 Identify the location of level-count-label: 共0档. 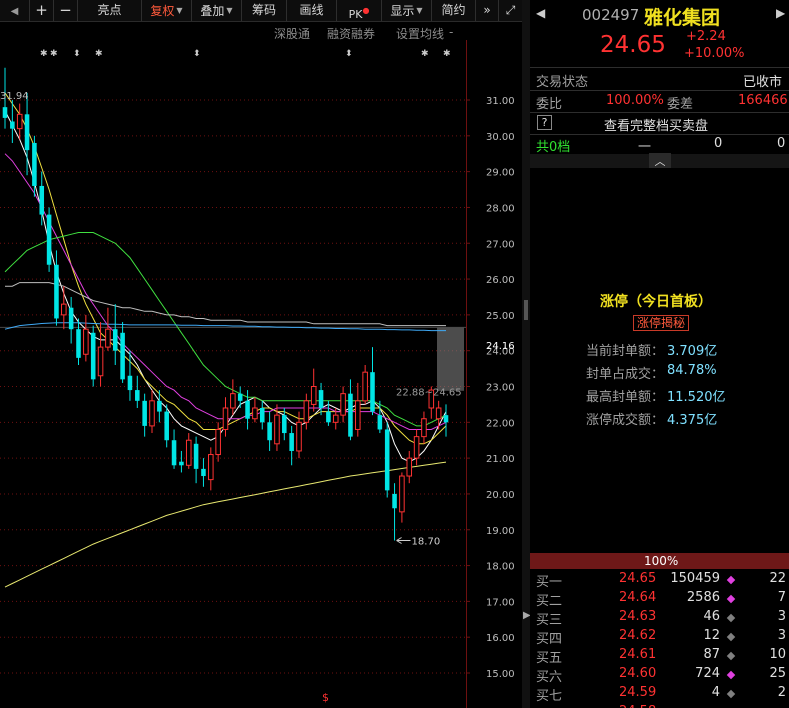
(553, 147).